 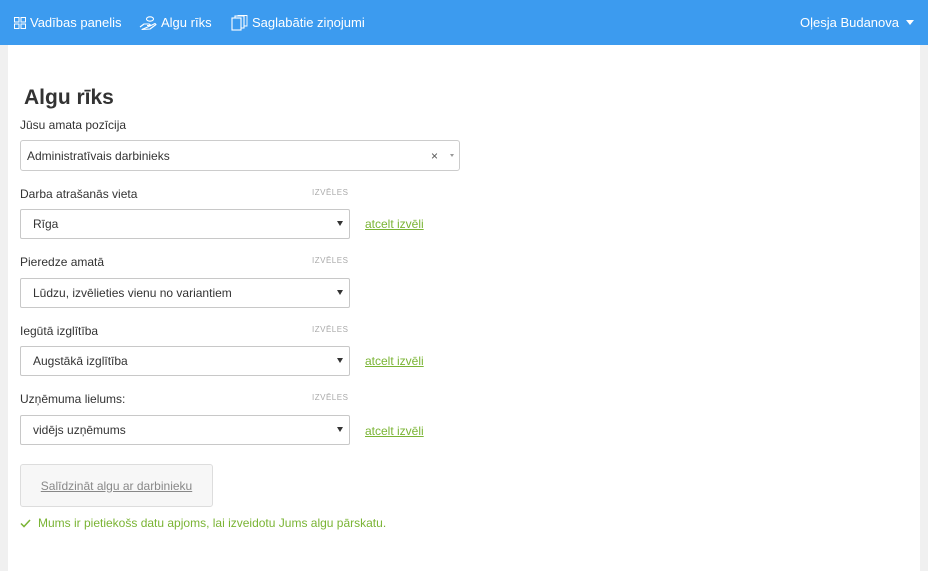 What do you see at coordinates (185, 430) in the screenshot?
I see `company-size-select: vidējs uzņēmums` at bounding box center [185, 430].